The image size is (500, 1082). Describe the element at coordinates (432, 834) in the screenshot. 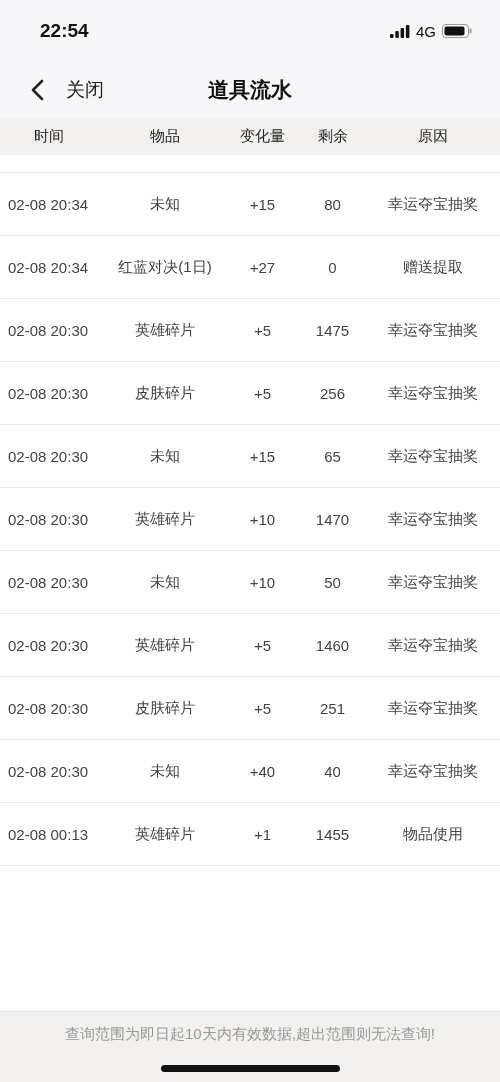

I see `table-cell-text: 物品使用` at that location.